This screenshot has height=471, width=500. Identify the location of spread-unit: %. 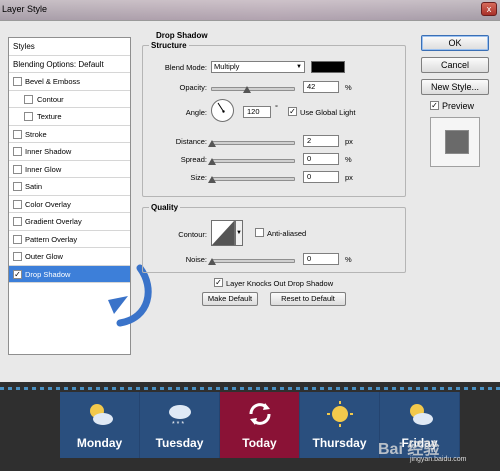
(348, 159).